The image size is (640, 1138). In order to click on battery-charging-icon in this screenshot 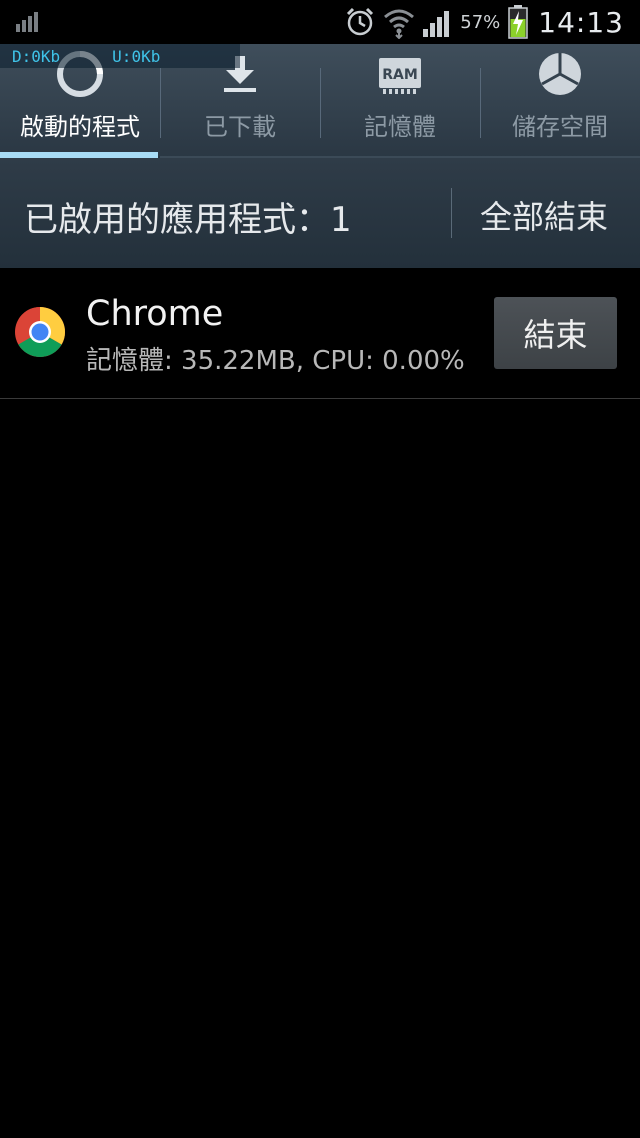, I will do `click(518, 22)`.